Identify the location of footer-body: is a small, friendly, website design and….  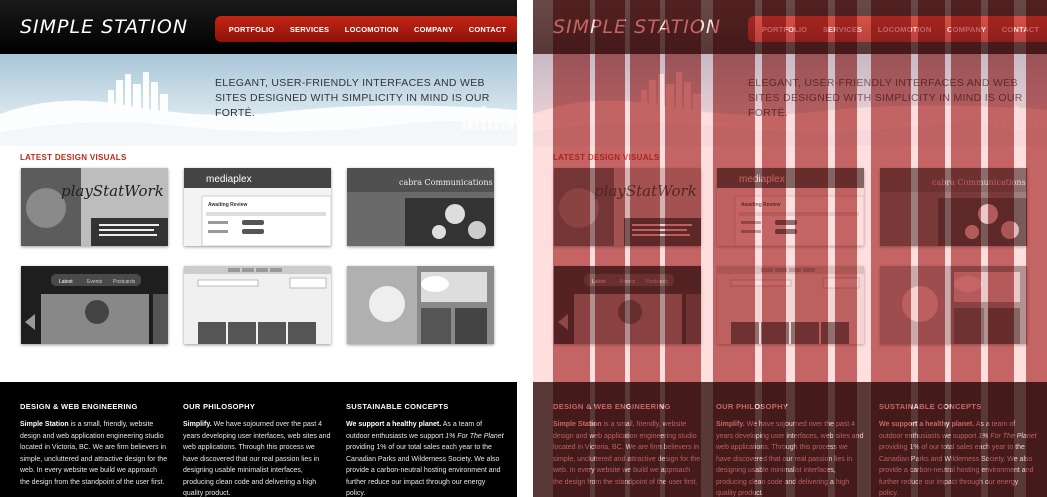
(94, 453).